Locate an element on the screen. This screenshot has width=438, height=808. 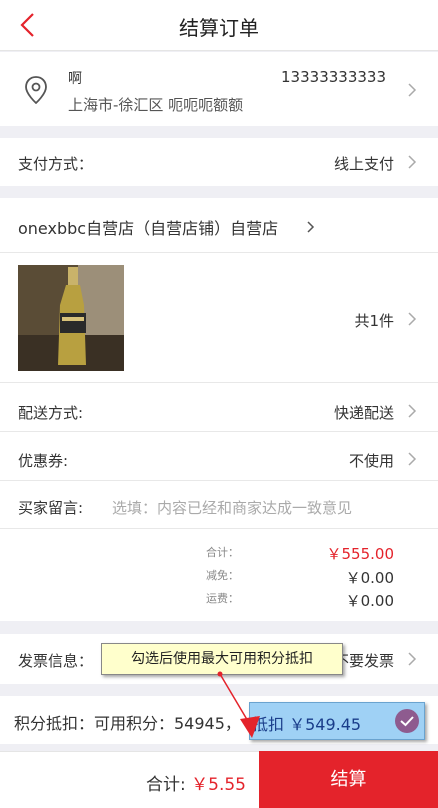
footer-total-value: ￥5.55 is located at coordinates (218, 785).